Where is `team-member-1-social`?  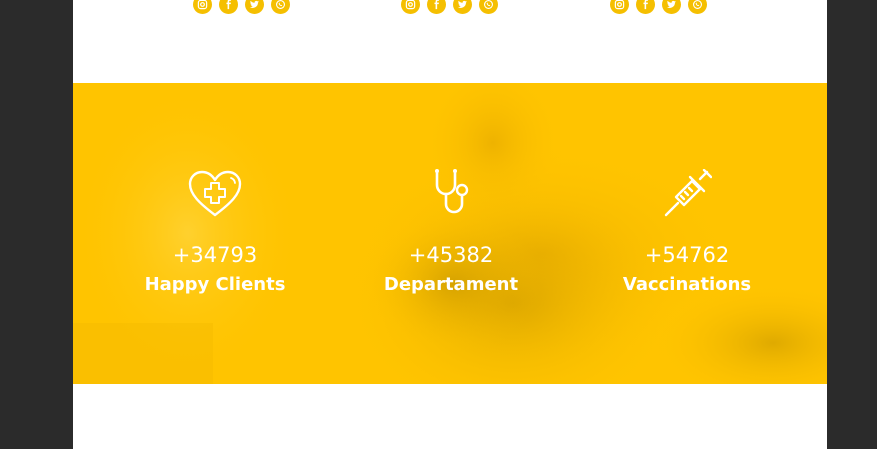 team-member-1-social is located at coordinates (241, 7).